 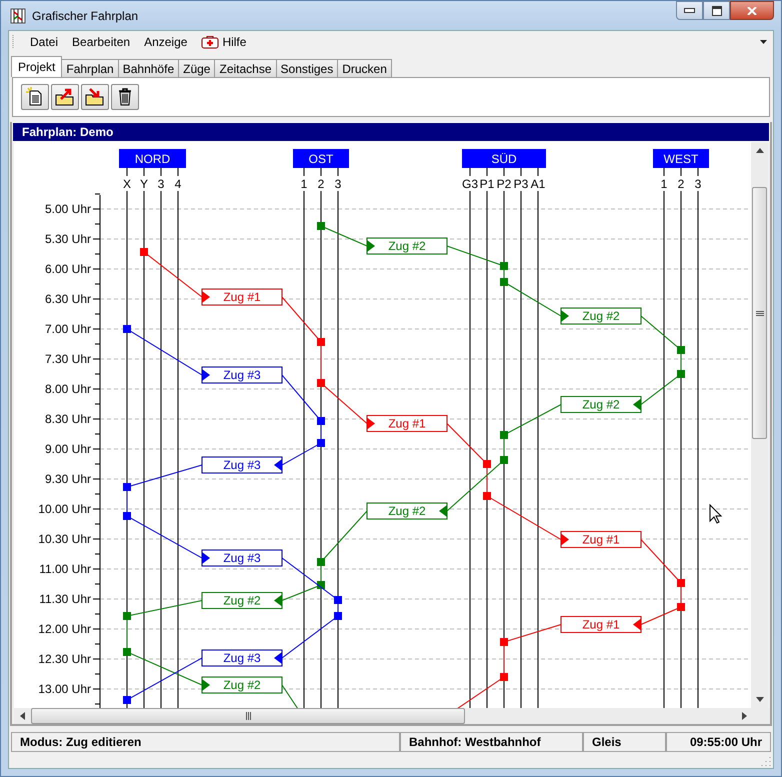 What do you see at coordinates (152, 158) in the screenshot?
I see `station-header: NORD` at bounding box center [152, 158].